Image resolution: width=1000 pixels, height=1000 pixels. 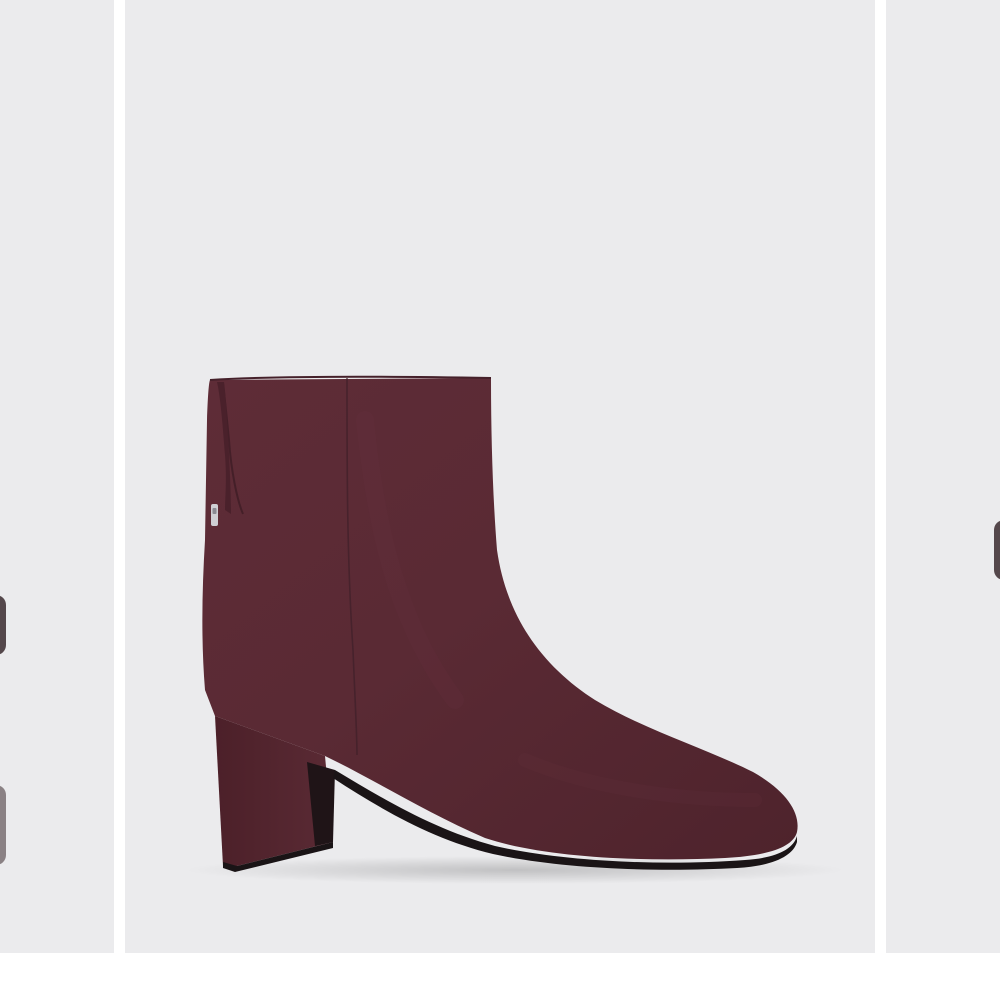 What do you see at coordinates (3, 625) in the screenshot?
I see `previous-product-image-fragment` at bounding box center [3, 625].